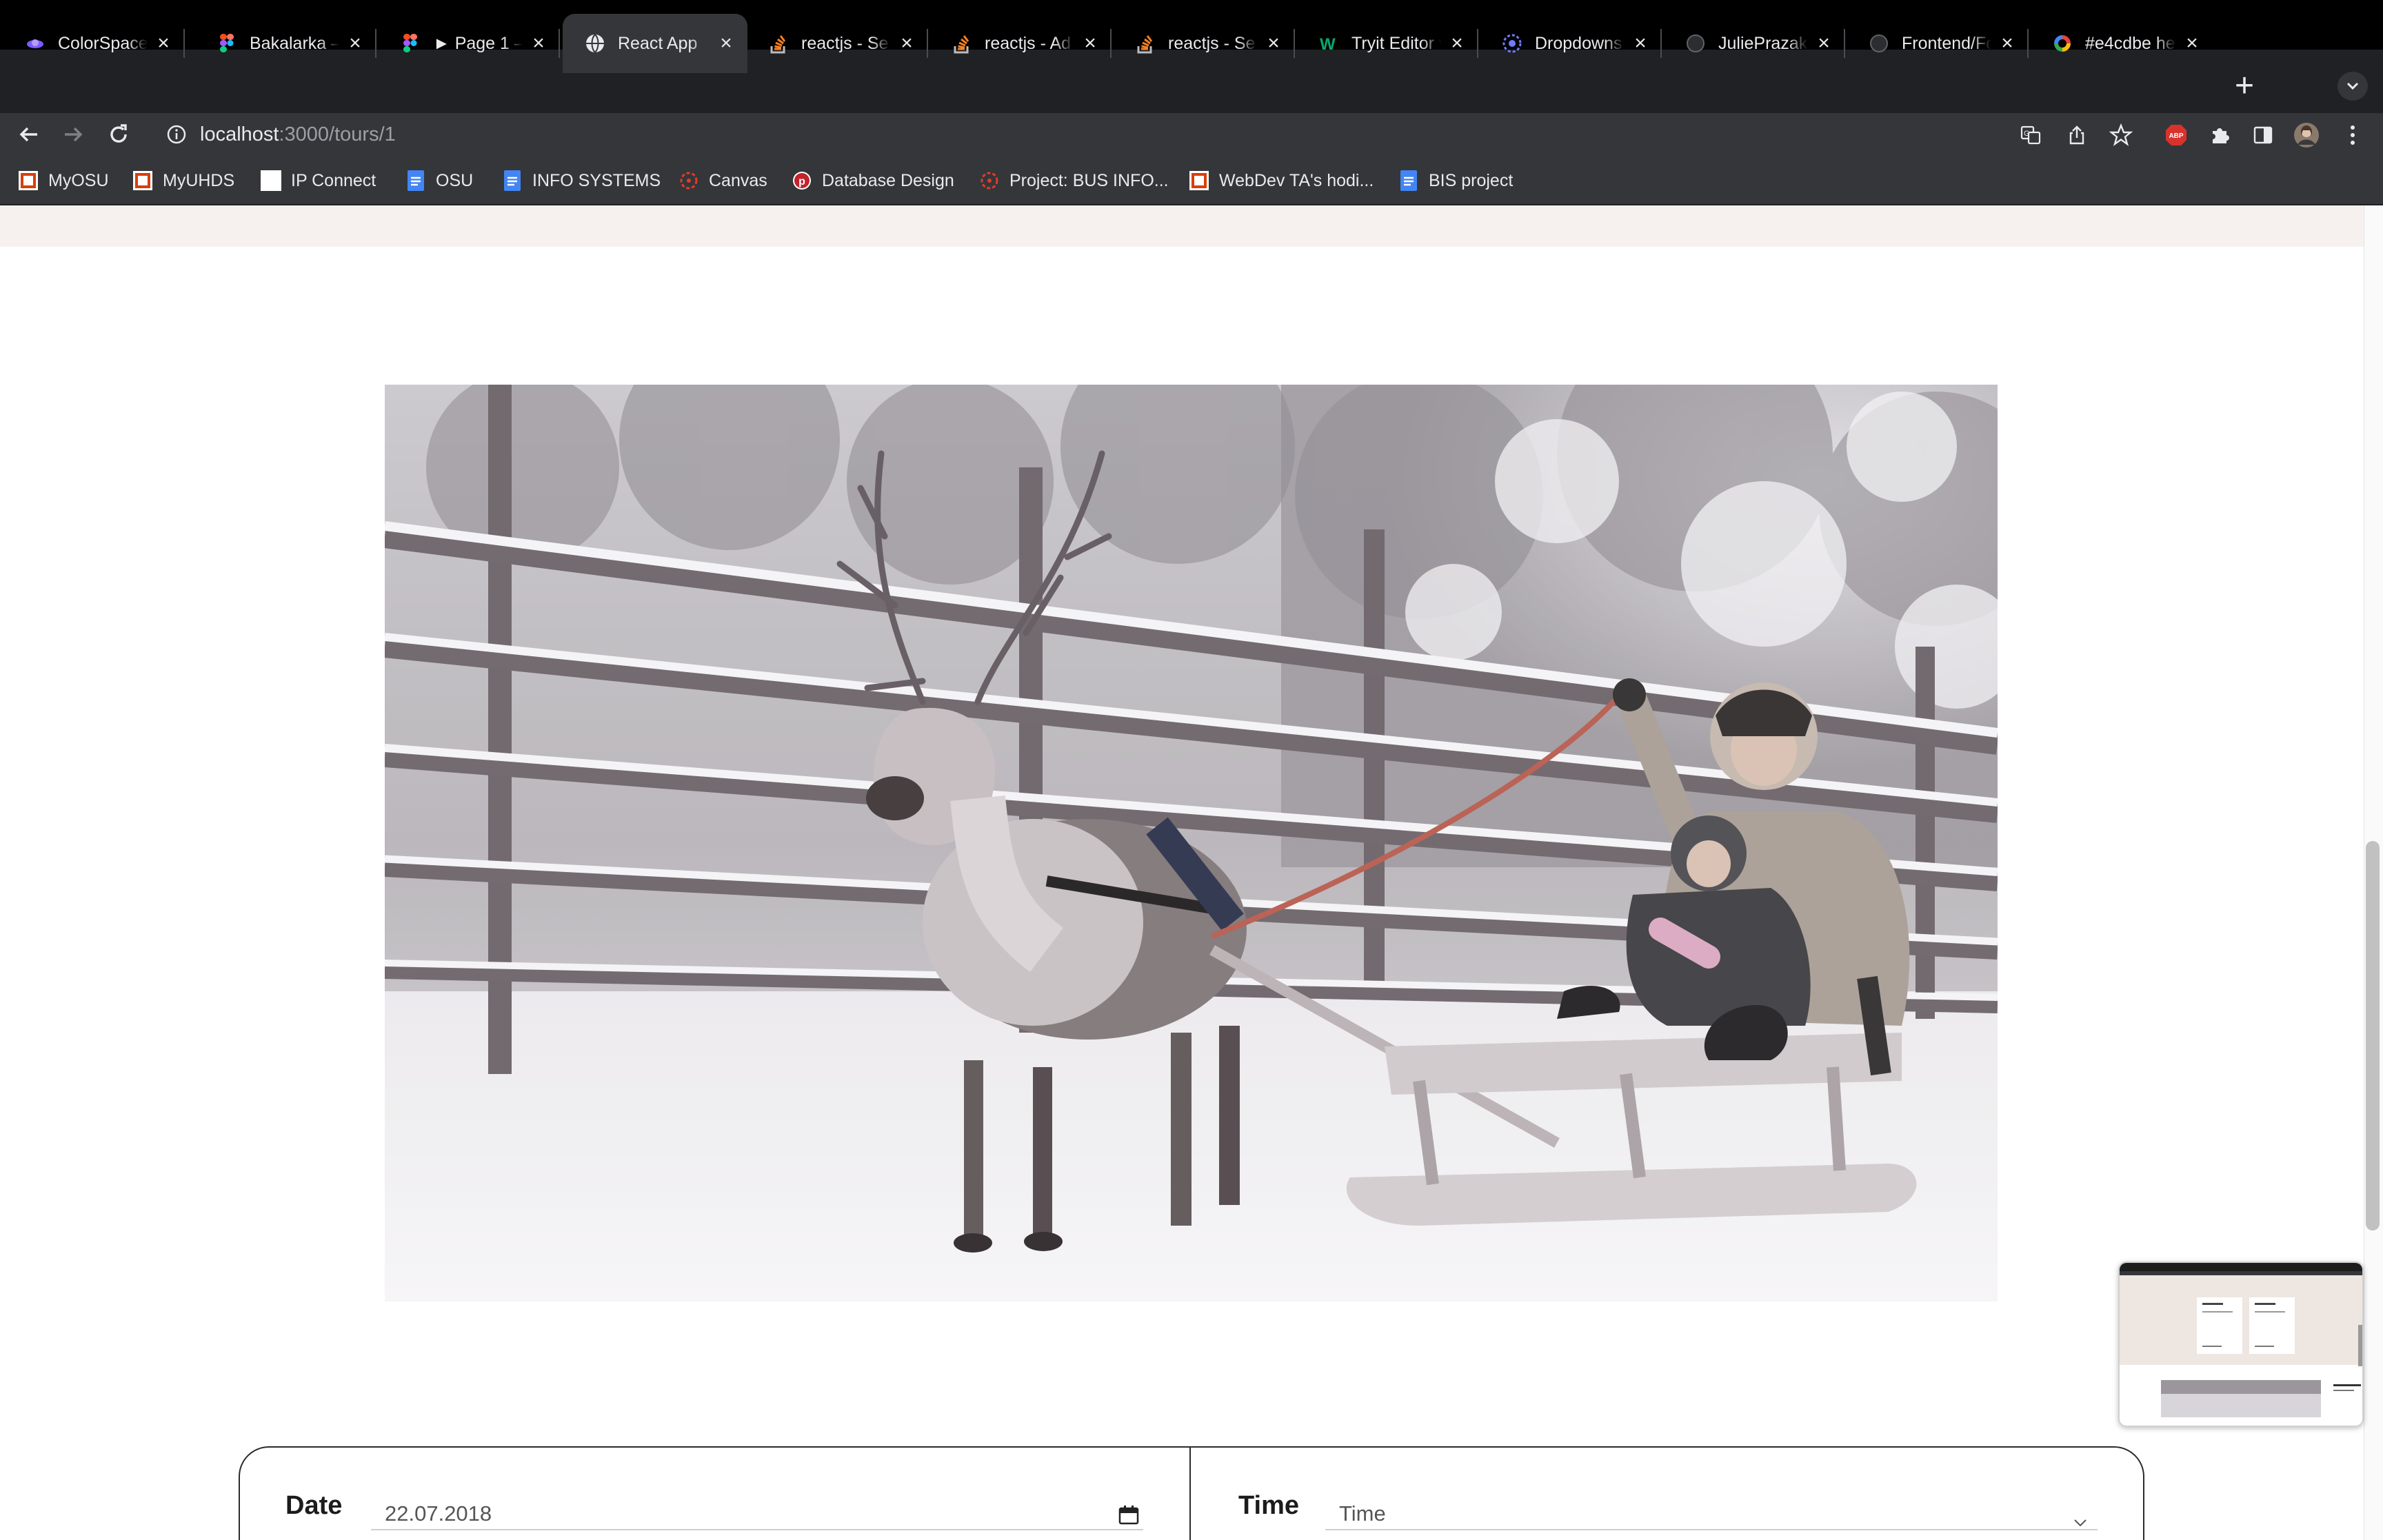 The image size is (2383, 1540). What do you see at coordinates (658, 43) in the screenshot?
I see `tab-title: React App` at bounding box center [658, 43].